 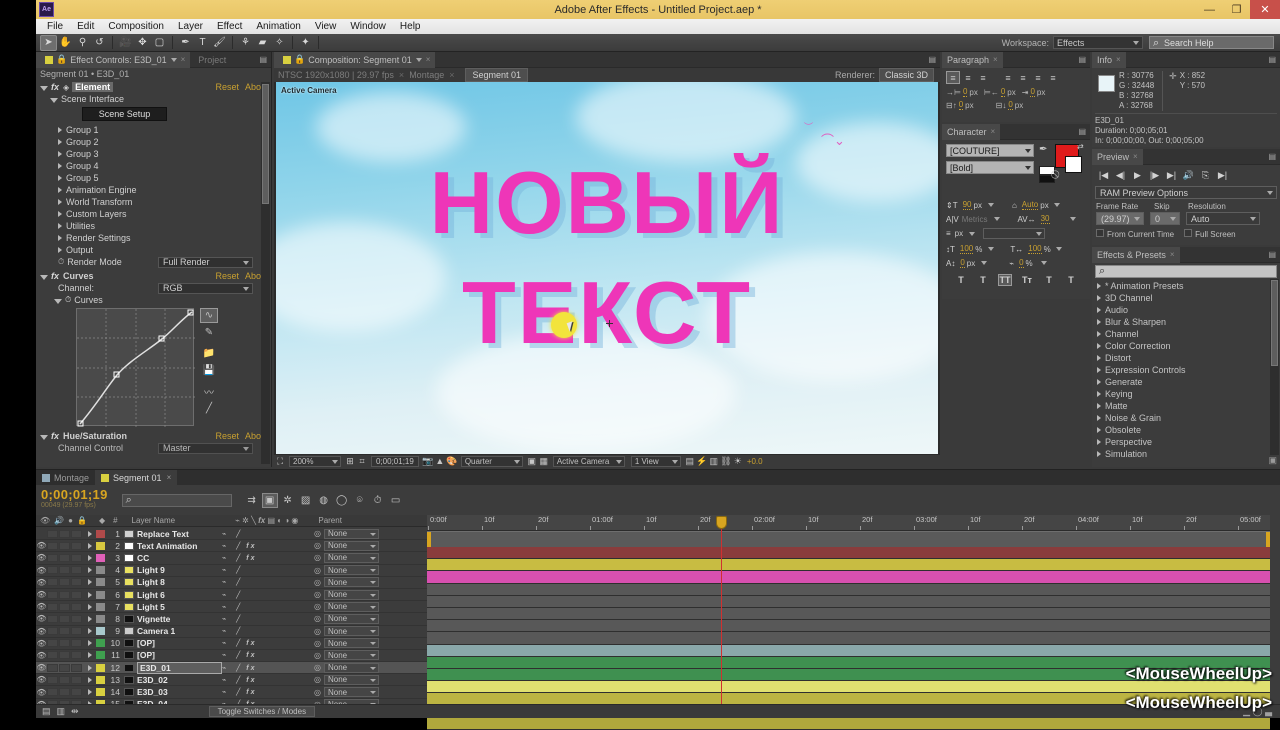 I want to click on timecode-block: 0;00;01;19 00049 (29.97 fps), so click(x=74, y=499).